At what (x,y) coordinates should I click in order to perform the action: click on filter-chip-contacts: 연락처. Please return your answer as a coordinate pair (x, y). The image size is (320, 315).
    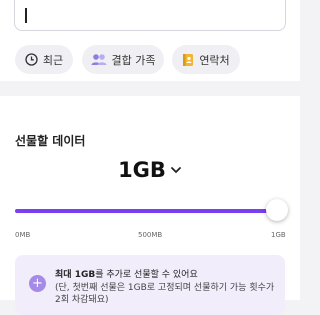
    Looking at the image, I should click on (206, 59).